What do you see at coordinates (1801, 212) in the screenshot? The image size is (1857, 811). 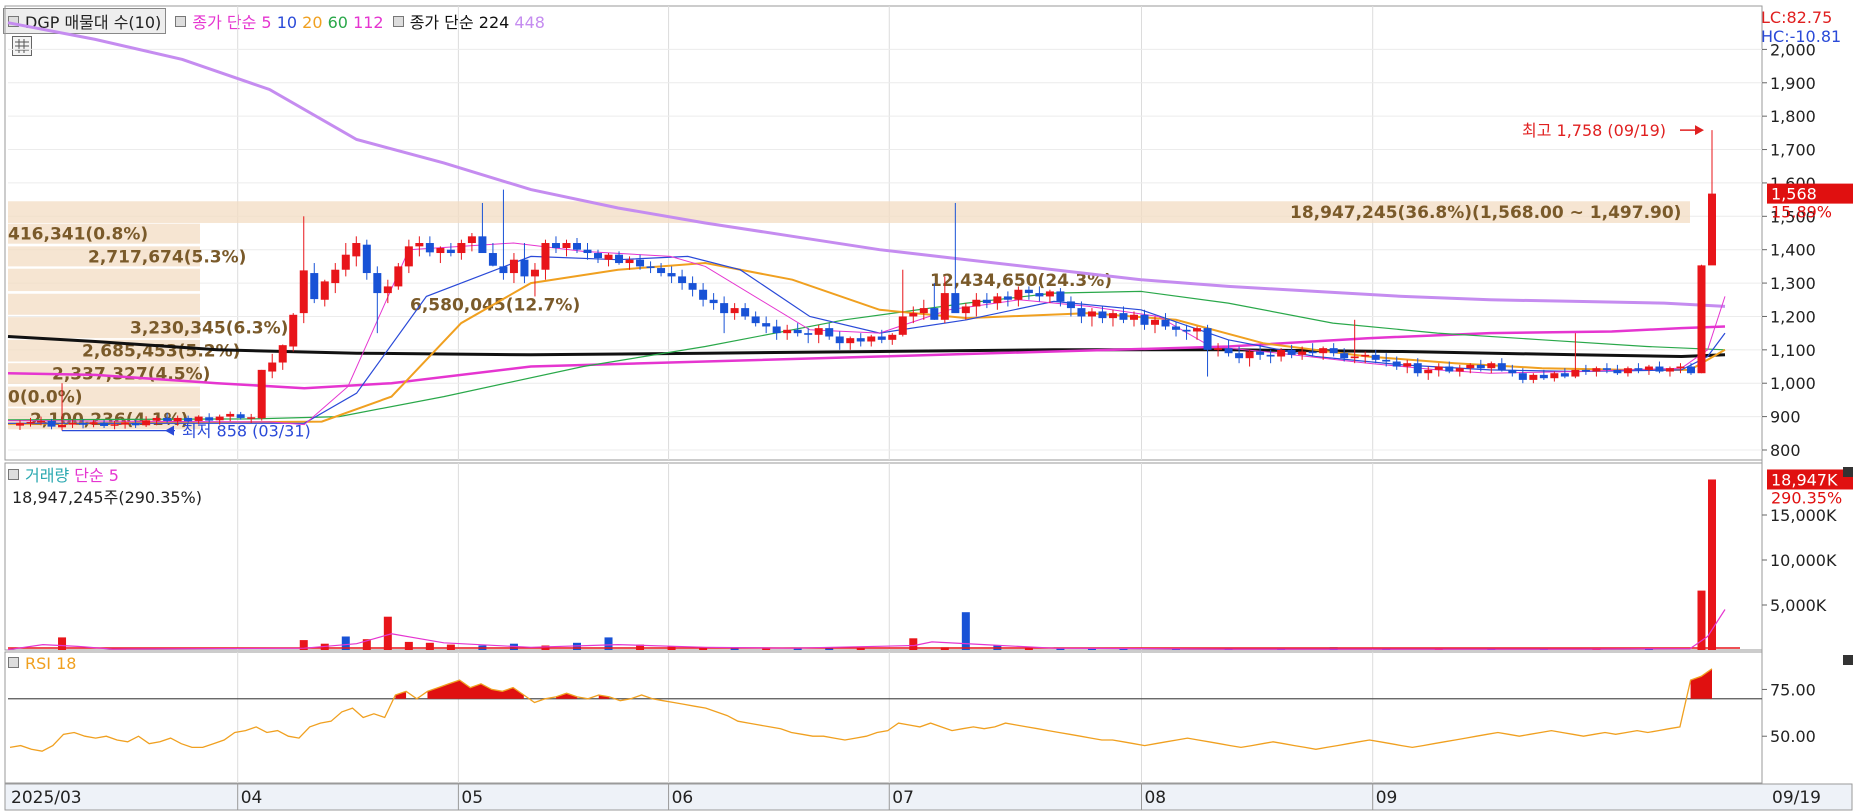 I see `last-price-change: 15.89%` at bounding box center [1801, 212].